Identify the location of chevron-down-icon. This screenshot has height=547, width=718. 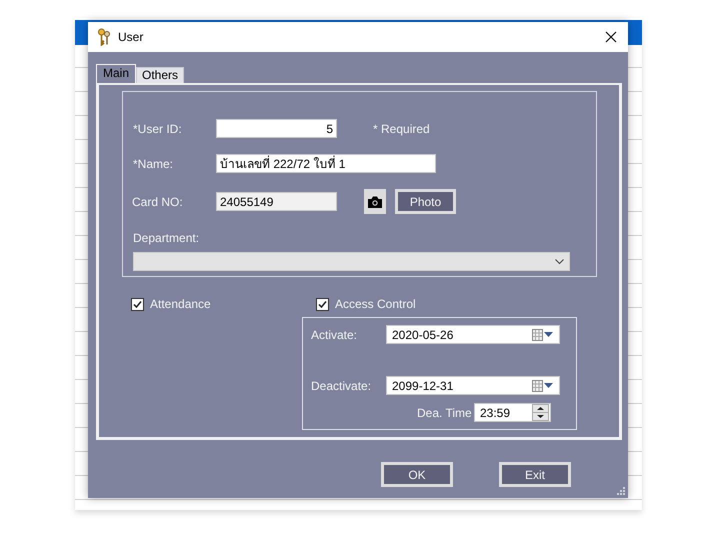
(559, 261).